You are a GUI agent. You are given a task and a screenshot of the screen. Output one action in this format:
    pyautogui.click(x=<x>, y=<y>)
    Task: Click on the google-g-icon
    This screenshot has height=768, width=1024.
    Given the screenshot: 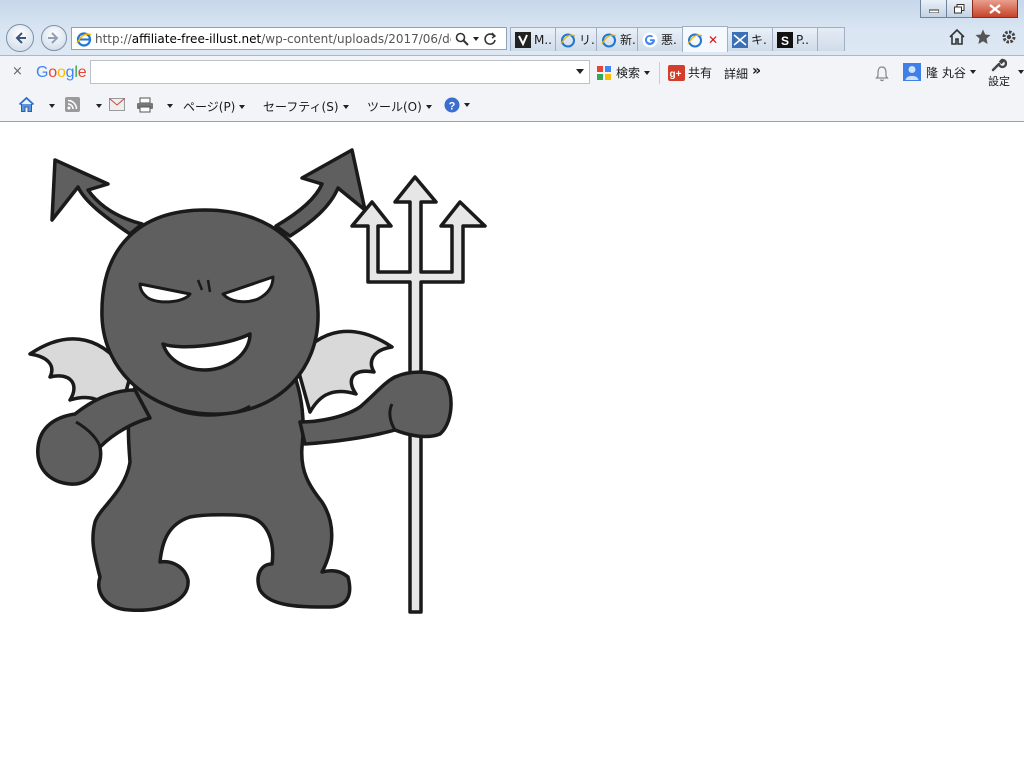 What is the action you would take?
    pyautogui.click(x=650, y=40)
    